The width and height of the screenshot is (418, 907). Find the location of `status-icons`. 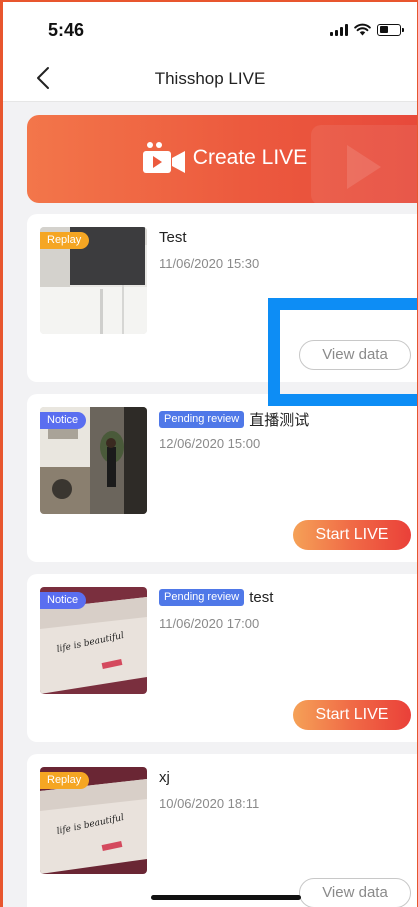

status-icons is located at coordinates (367, 29).